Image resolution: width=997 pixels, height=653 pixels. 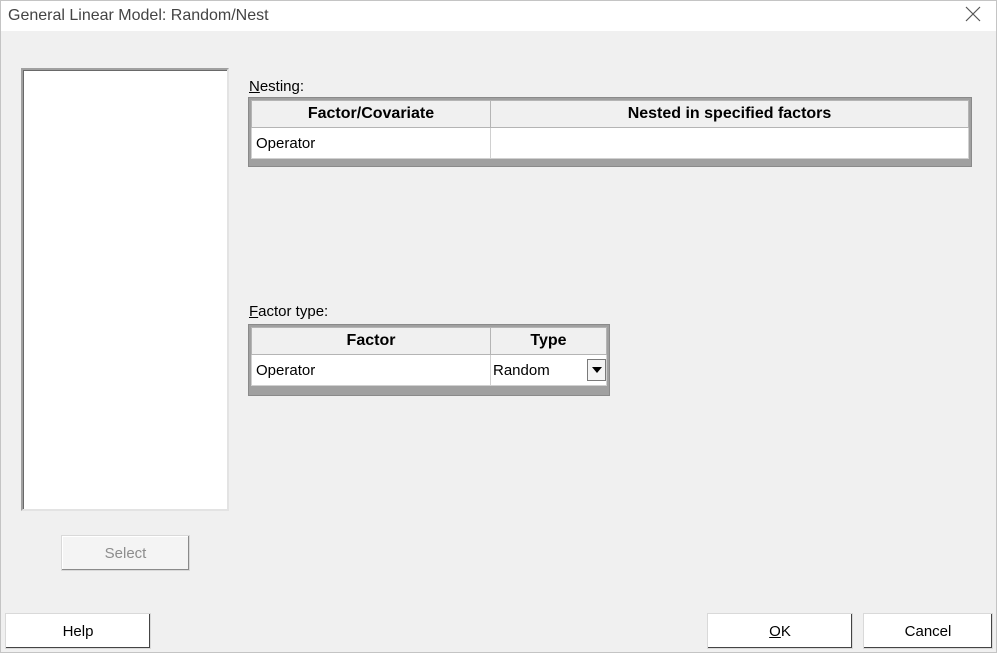 What do you see at coordinates (254, 86) in the screenshot?
I see `nesting-label-mnemonic: N` at bounding box center [254, 86].